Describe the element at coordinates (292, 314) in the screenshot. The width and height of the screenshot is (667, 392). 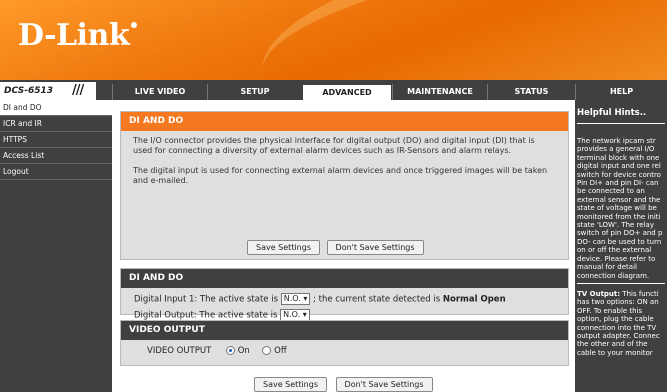
I see `digital-output-state-value: N.O.` at that location.